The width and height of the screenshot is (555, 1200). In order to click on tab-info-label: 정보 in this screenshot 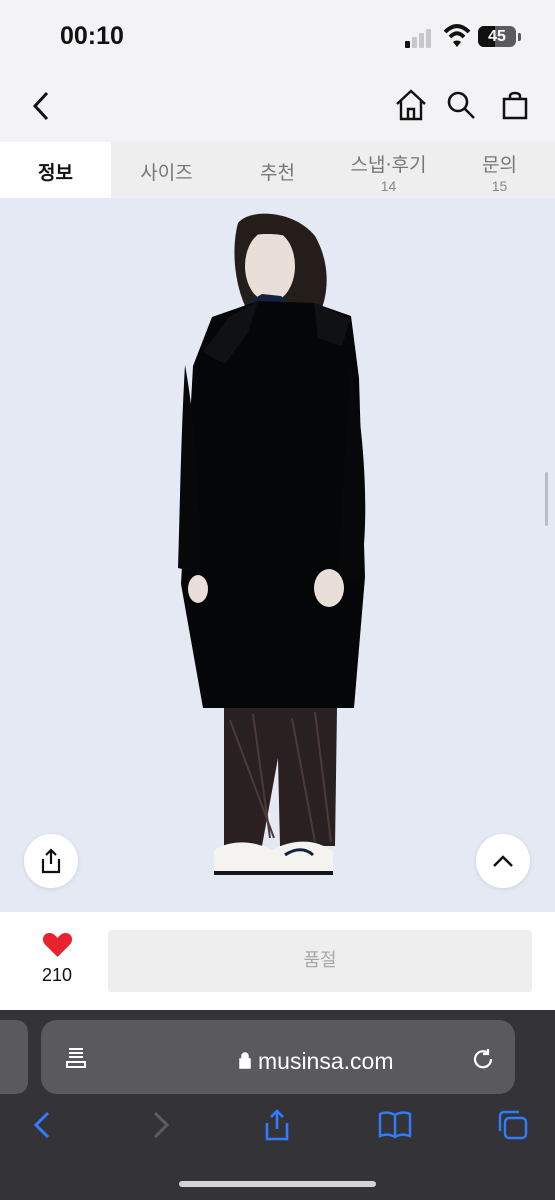, I will do `click(55, 173)`.